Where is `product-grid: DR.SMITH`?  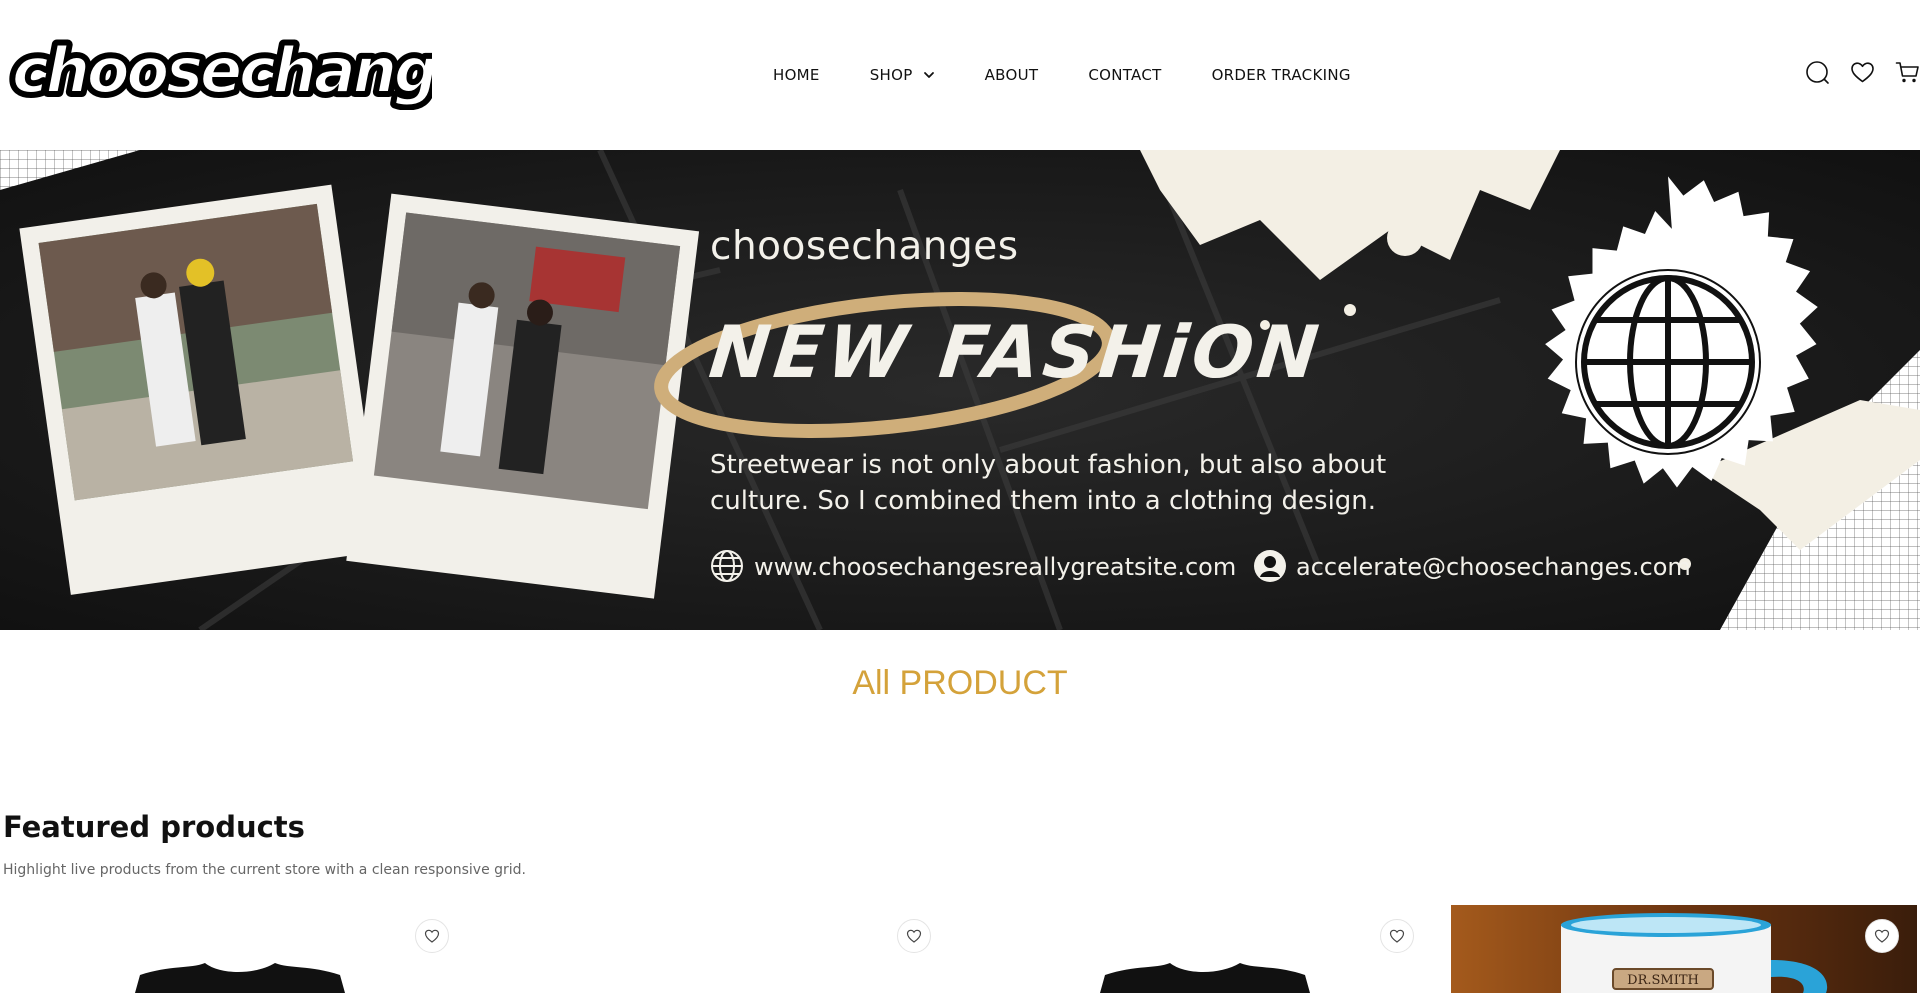 product-grid: DR.SMITH is located at coordinates (960, 949).